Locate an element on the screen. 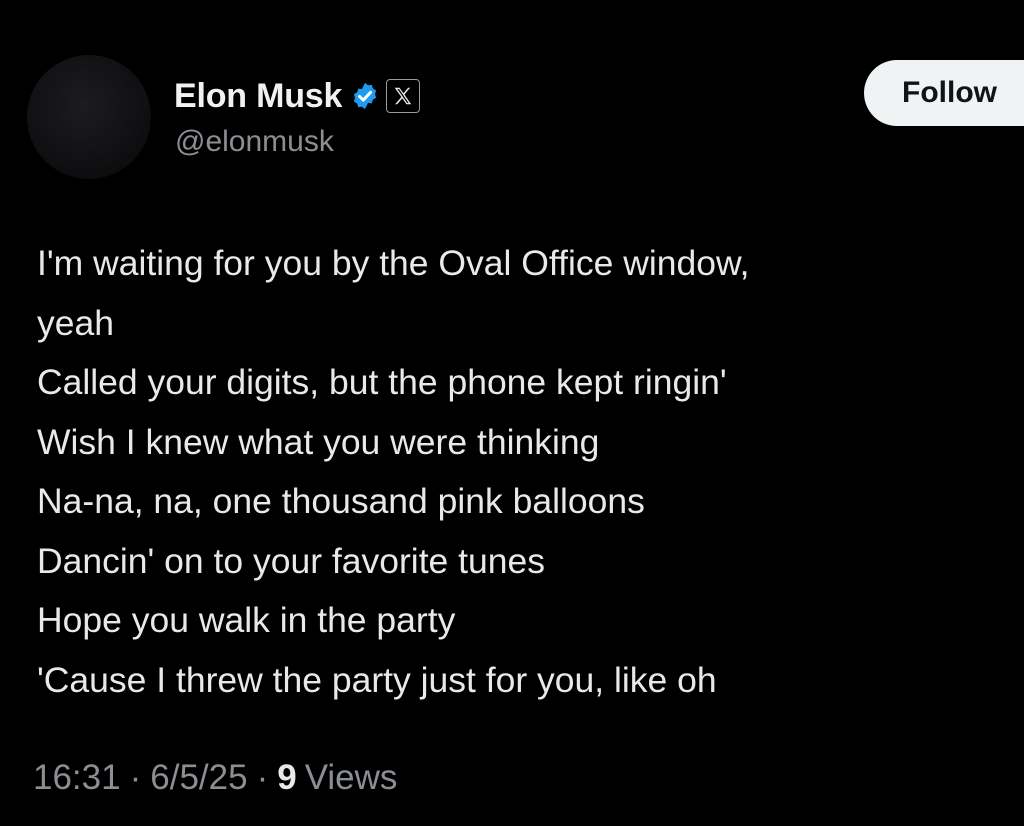  follow-button: Follow is located at coordinates (944, 93).